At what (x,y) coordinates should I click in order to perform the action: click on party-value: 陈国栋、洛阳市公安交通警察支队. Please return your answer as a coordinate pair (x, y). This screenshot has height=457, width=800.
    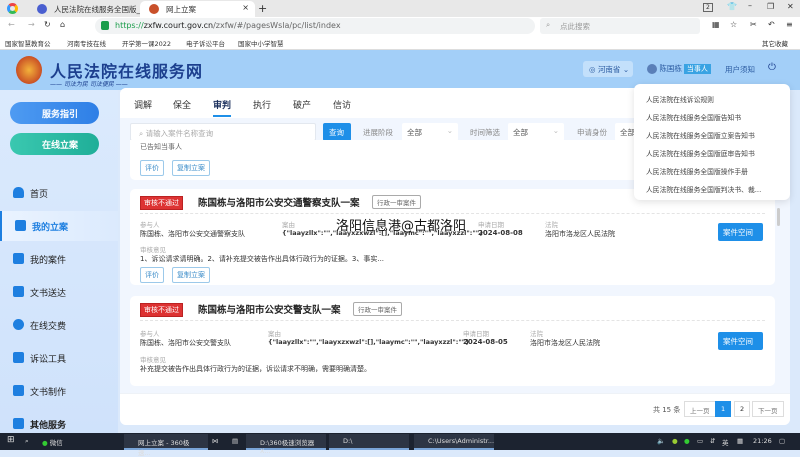
    Looking at the image, I should click on (192, 234).